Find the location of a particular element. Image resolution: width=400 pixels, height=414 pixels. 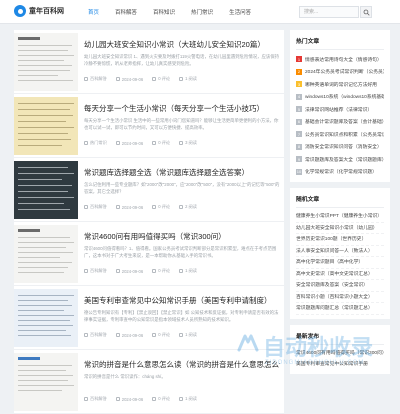

random-article-item: 幼儿园大班安全知识小常识（幼儿园） is located at coordinates (340, 228).